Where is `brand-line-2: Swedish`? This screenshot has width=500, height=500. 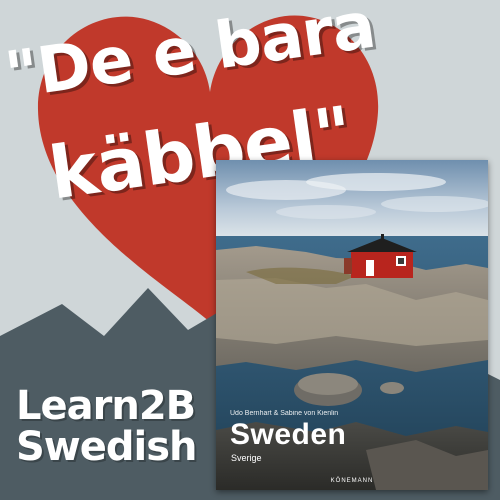
brand-line-2: Swedish is located at coordinates (107, 446).